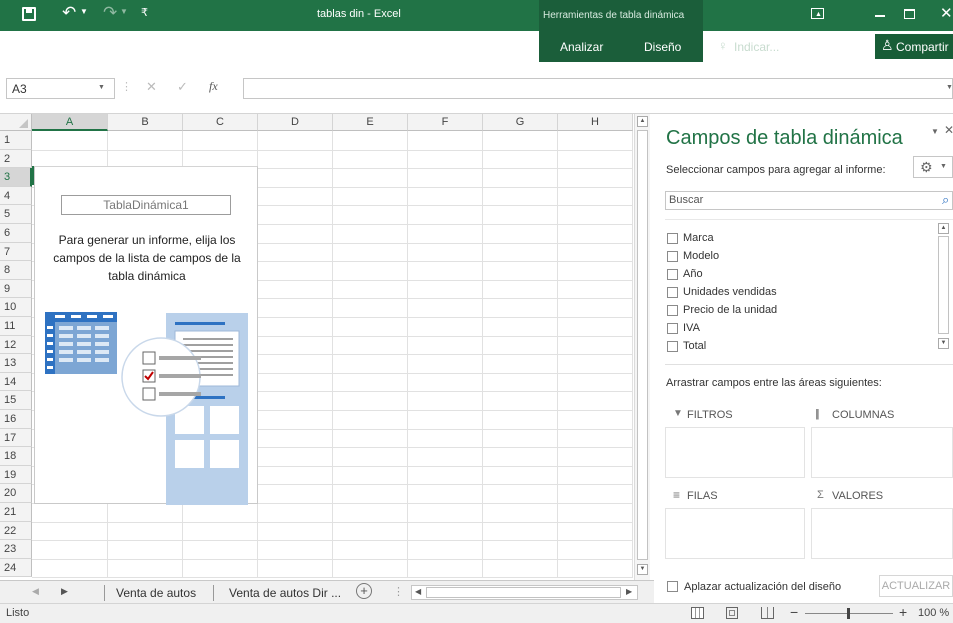 This screenshot has height=623, width=953. I want to click on page-layout-view-icon, so click(732, 613).